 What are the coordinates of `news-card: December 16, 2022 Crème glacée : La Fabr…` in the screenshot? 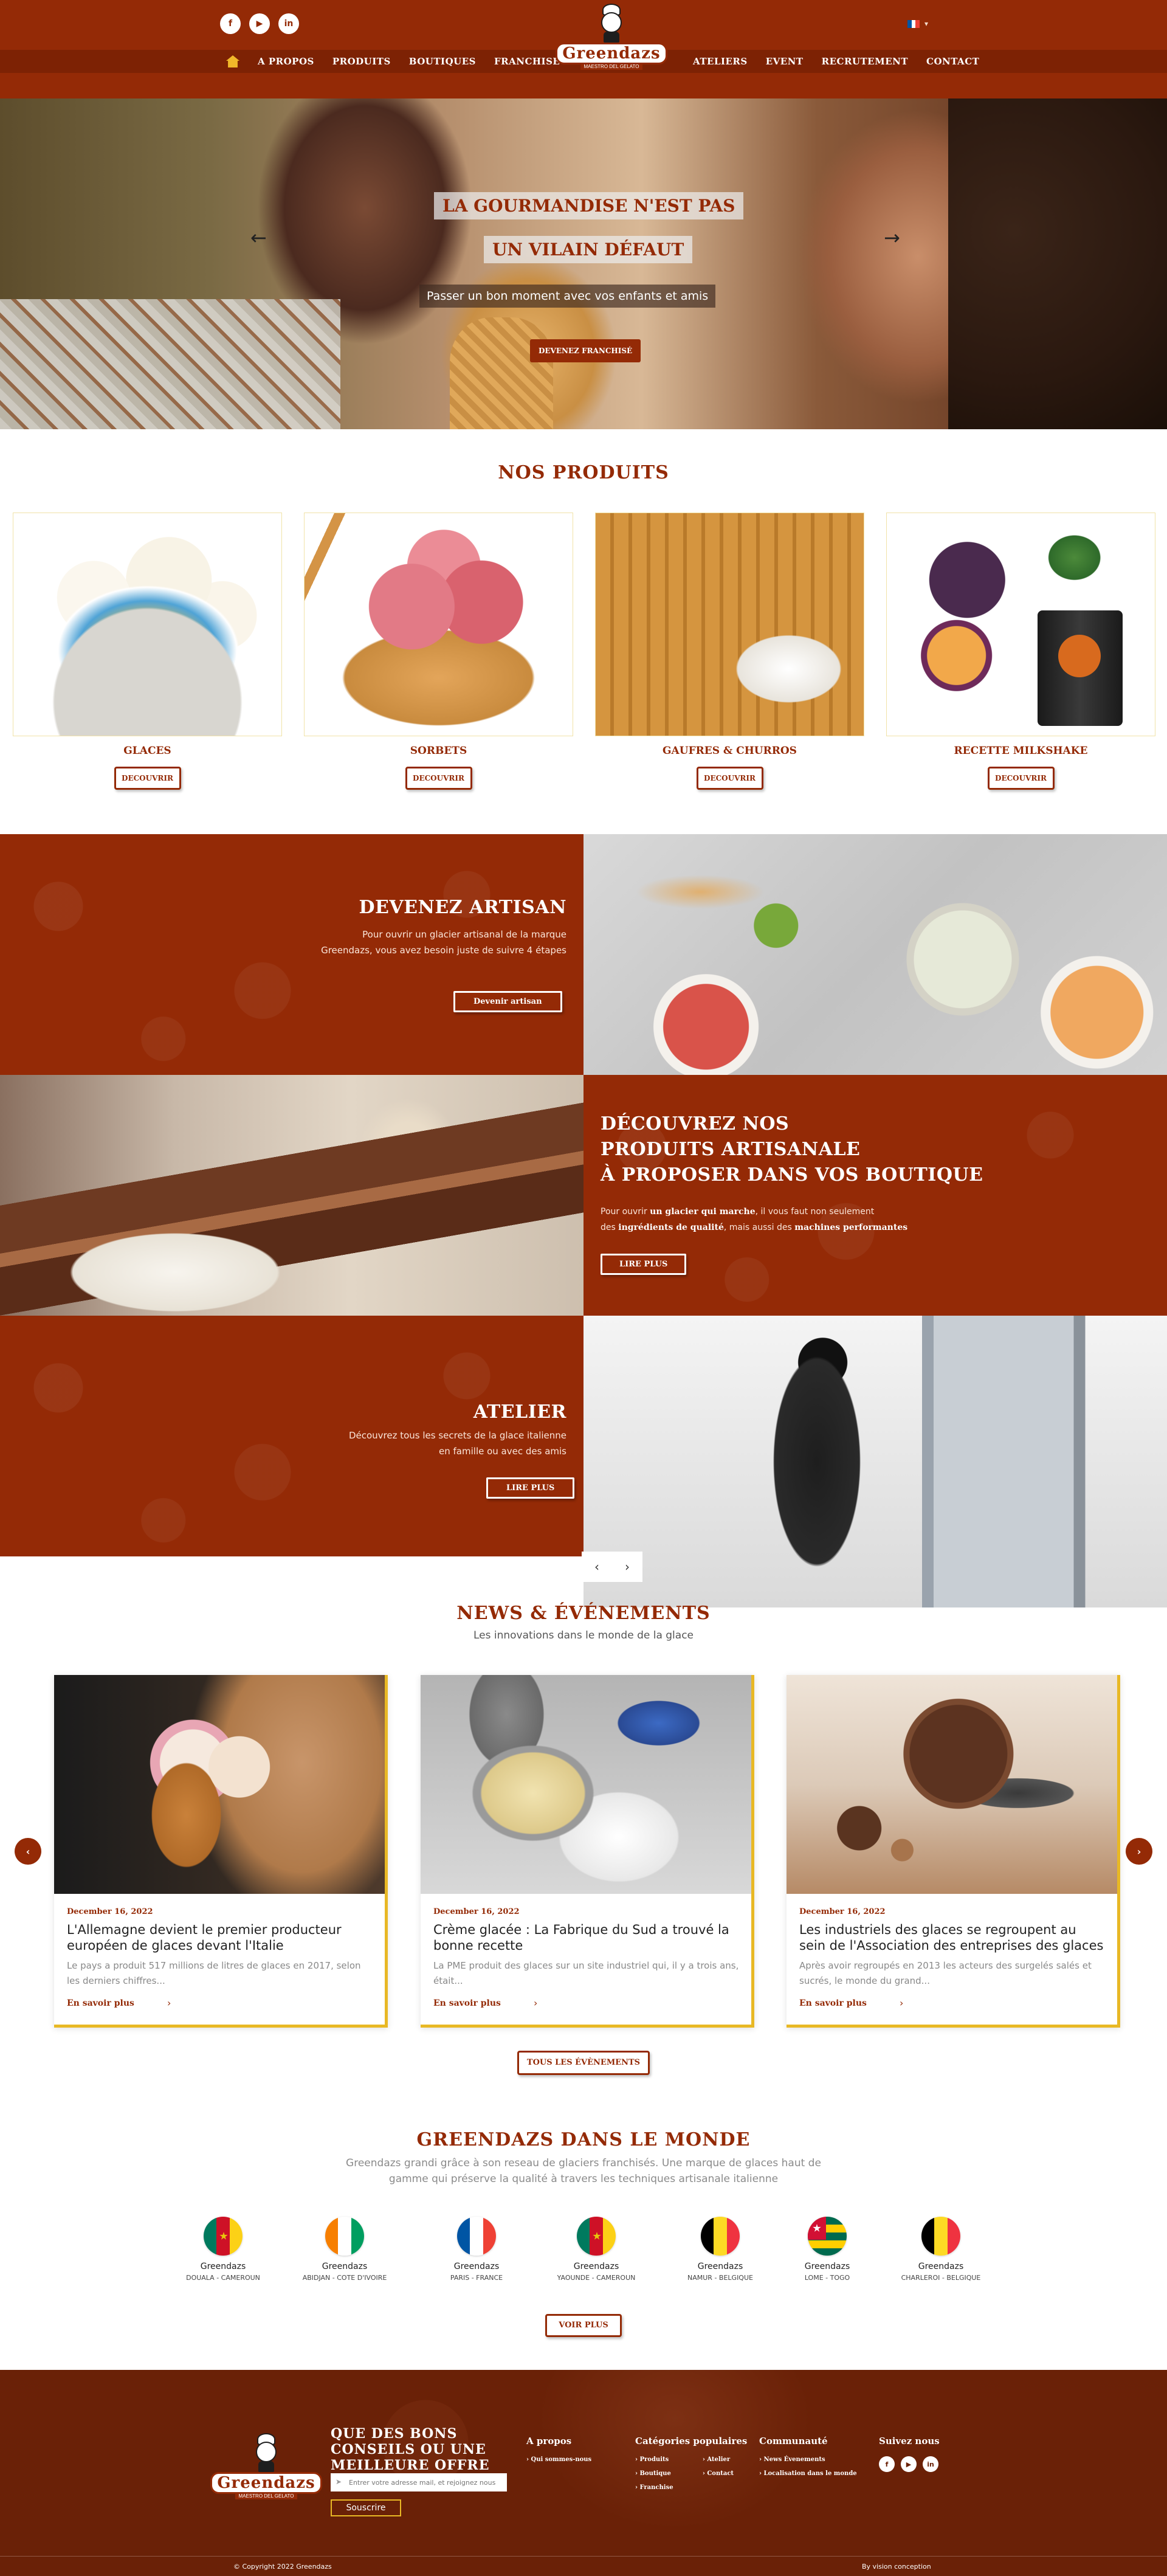 It's located at (587, 1851).